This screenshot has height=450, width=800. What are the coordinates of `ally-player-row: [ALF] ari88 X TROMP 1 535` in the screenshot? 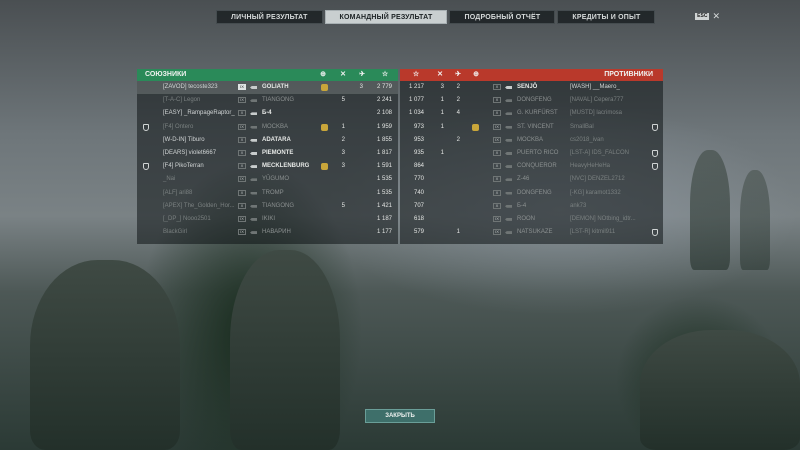 It's located at (267, 193).